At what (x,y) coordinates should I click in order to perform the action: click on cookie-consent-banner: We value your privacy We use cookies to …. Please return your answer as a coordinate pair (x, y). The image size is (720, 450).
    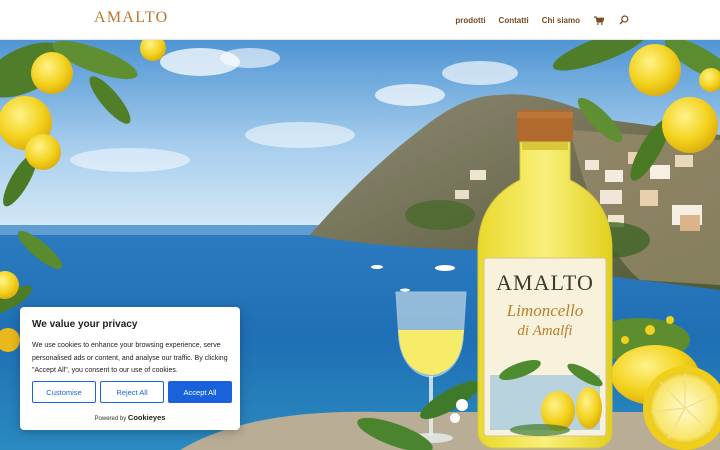
    Looking at the image, I should click on (130, 368).